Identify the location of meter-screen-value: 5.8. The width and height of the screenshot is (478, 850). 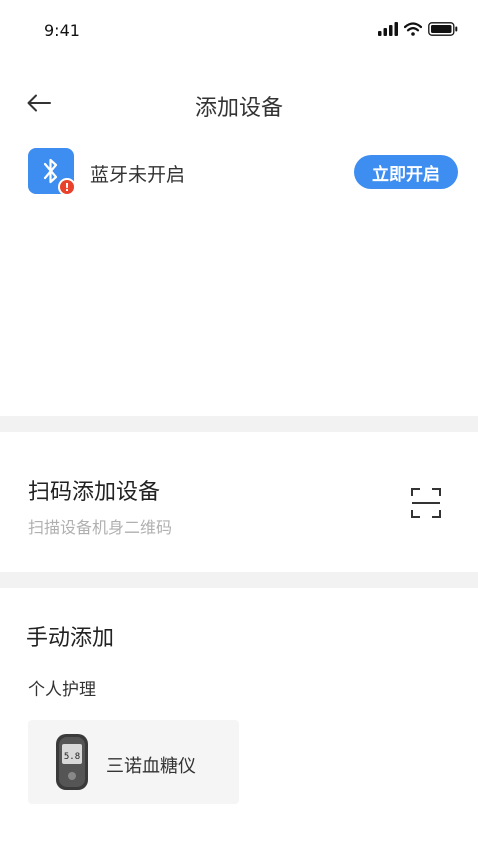
(72, 757).